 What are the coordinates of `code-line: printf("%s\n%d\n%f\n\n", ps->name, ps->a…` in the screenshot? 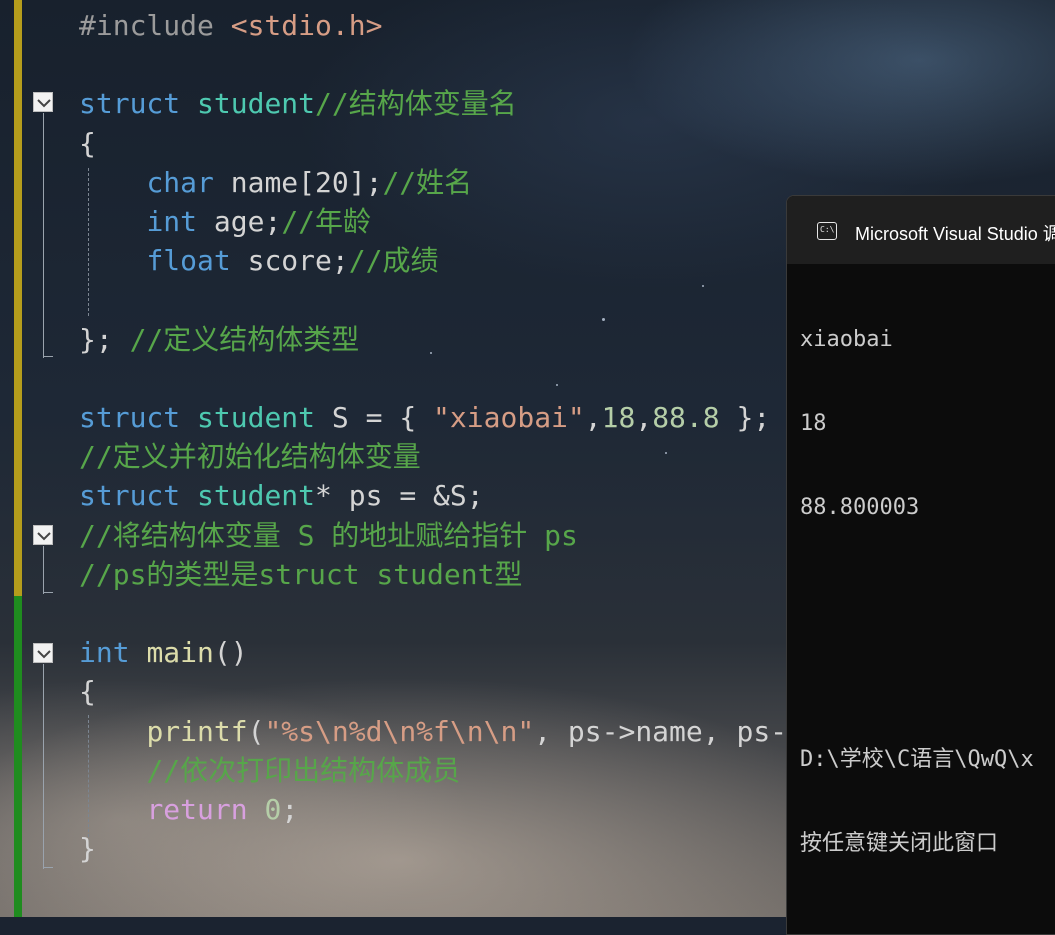 It's located at (458, 731).